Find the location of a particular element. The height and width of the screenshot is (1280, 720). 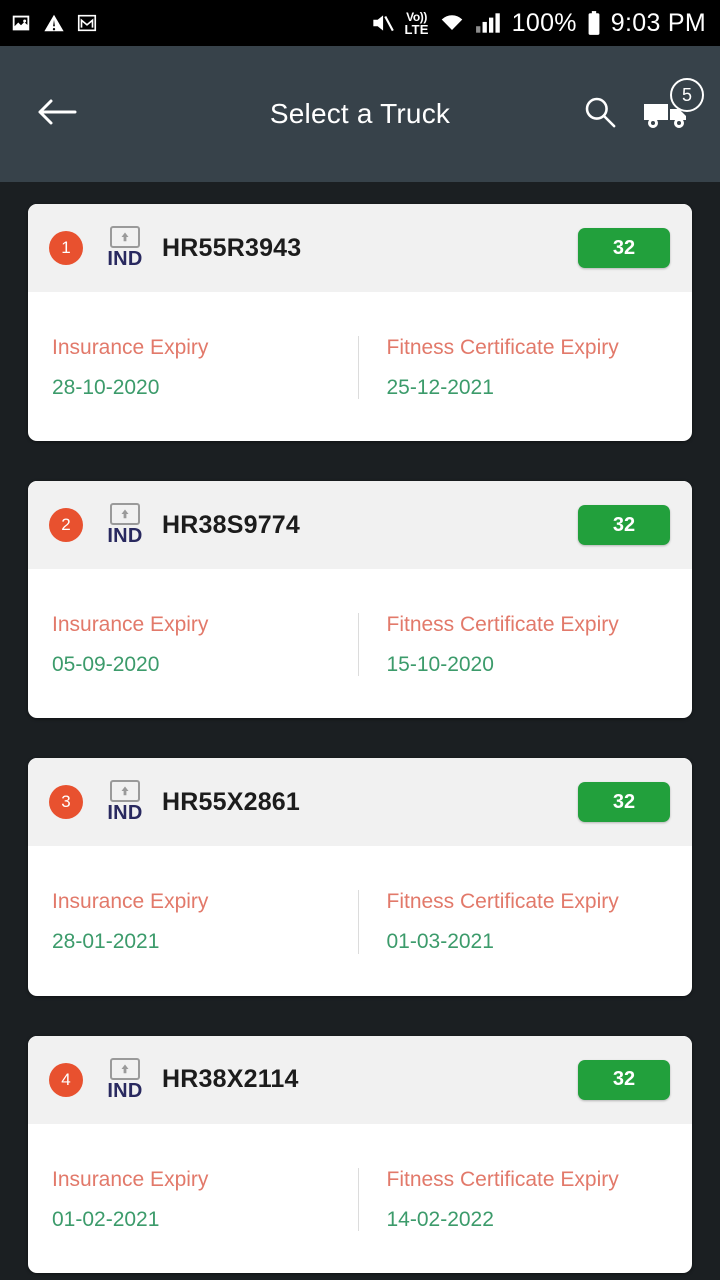

arrow-left-icon is located at coordinates (57, 114).